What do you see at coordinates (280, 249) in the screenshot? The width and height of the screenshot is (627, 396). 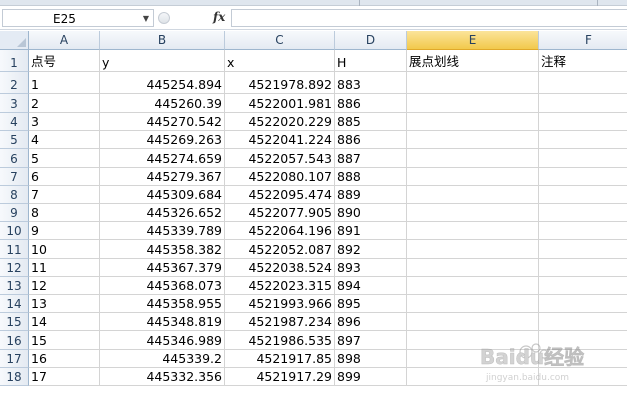 I see `cell-c11: 4522052.087` at bounding box center [280, 249].